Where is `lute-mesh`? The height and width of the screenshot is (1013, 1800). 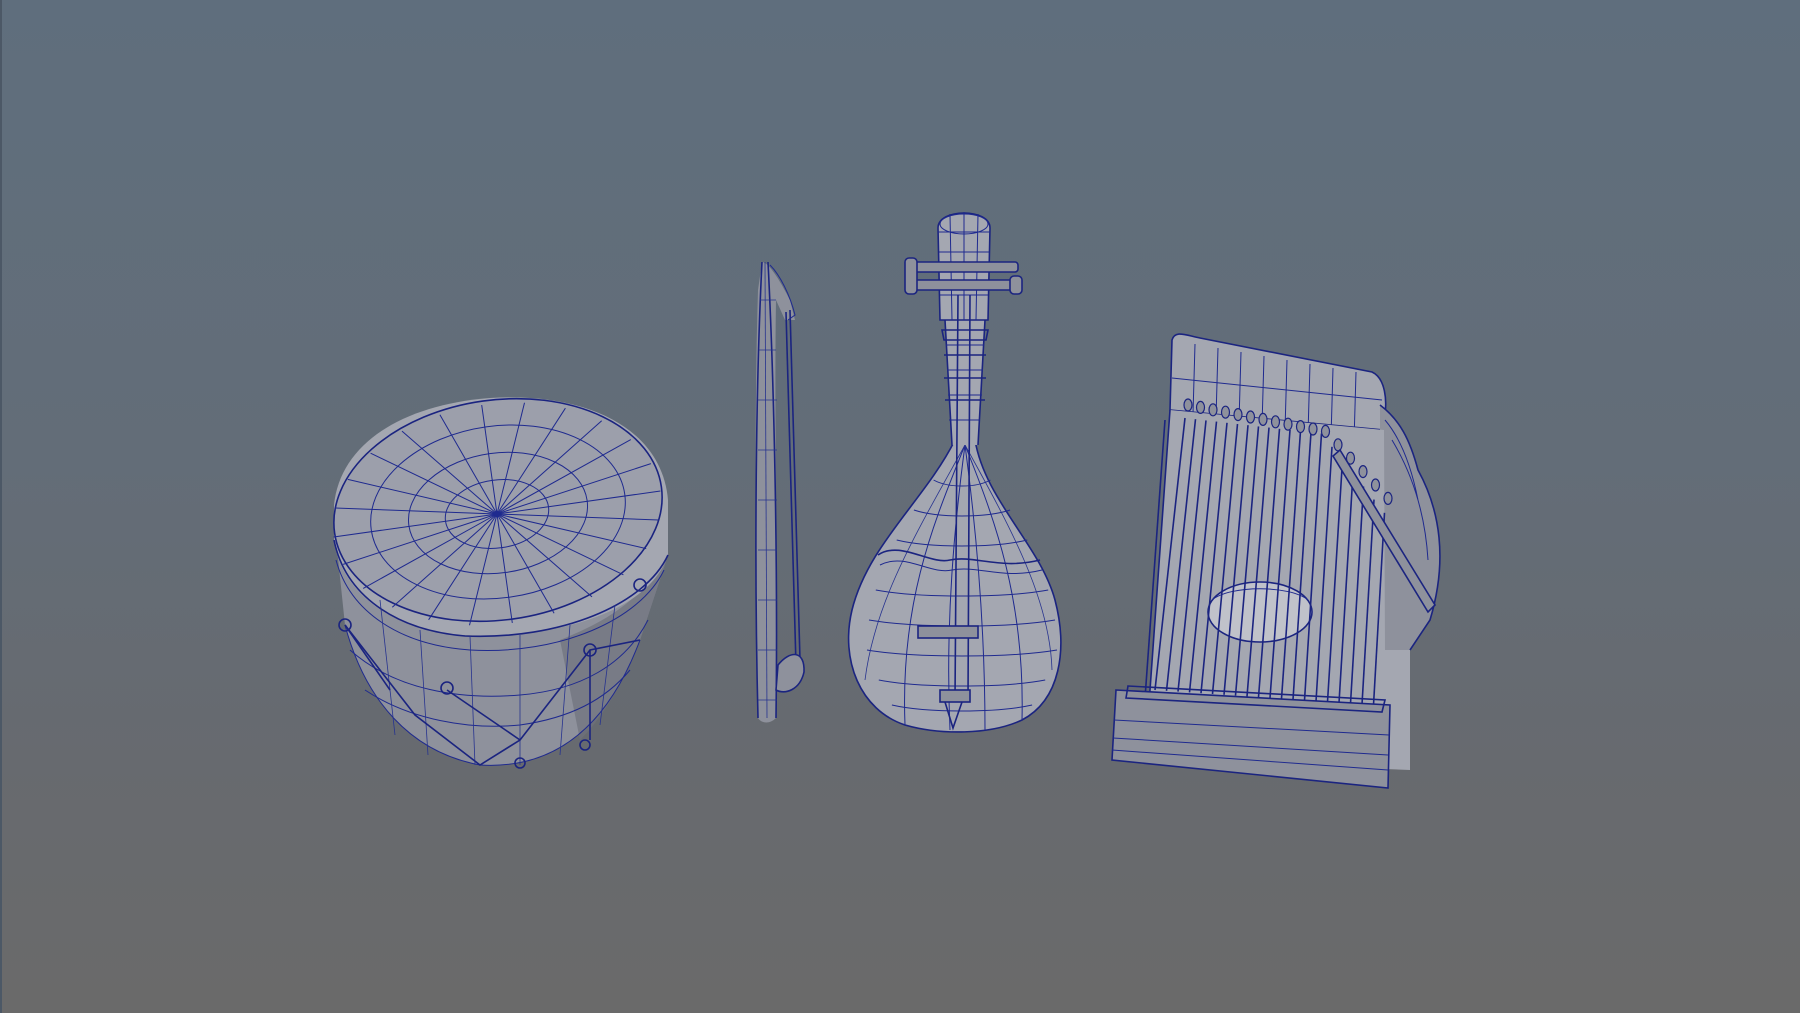 lute-mesh is located at coordinates (954, 472).